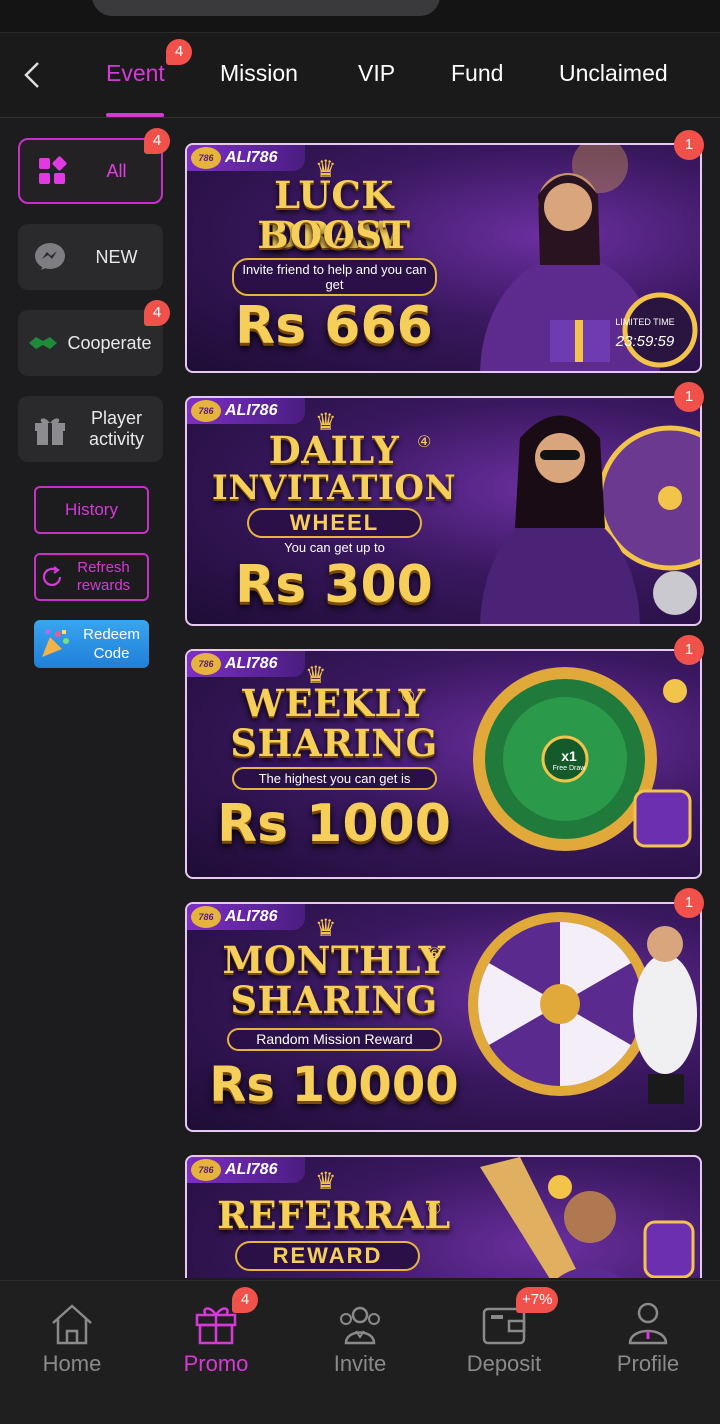  Describe the element at coordinates (408, 697) in the screenshot. I see `banner-number: ⑤` at that location.